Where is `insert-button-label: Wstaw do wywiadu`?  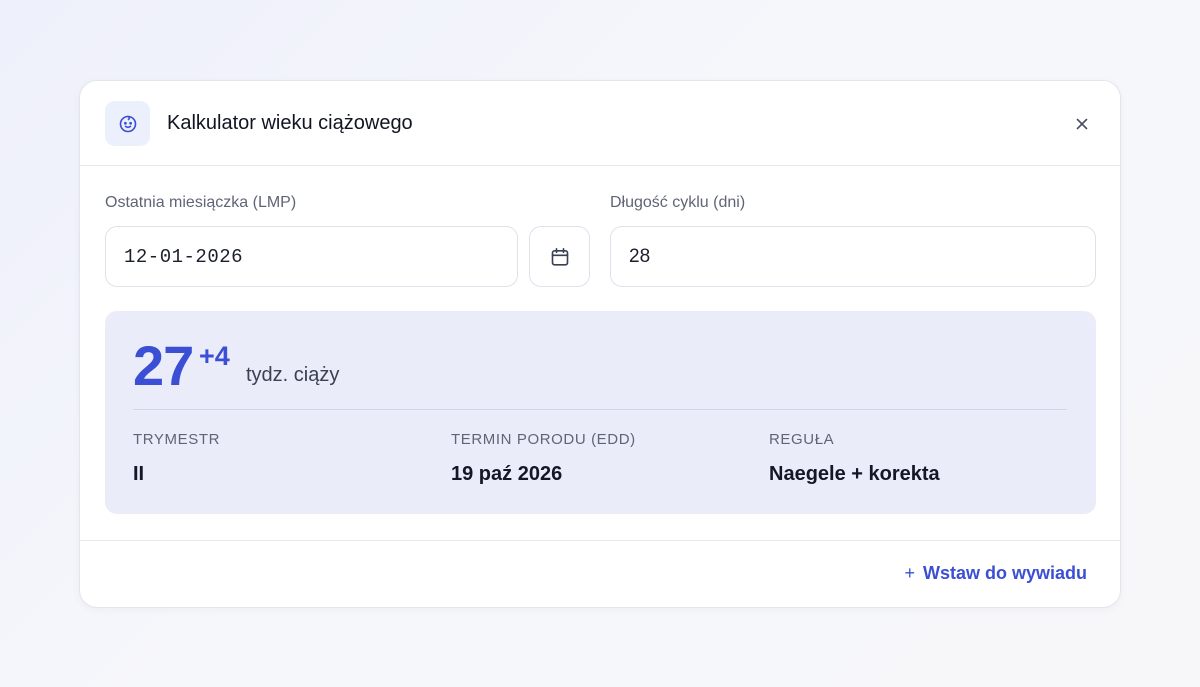 insert-button-label: Wstaw do wywiadu is located at coordinates (1004, 573).